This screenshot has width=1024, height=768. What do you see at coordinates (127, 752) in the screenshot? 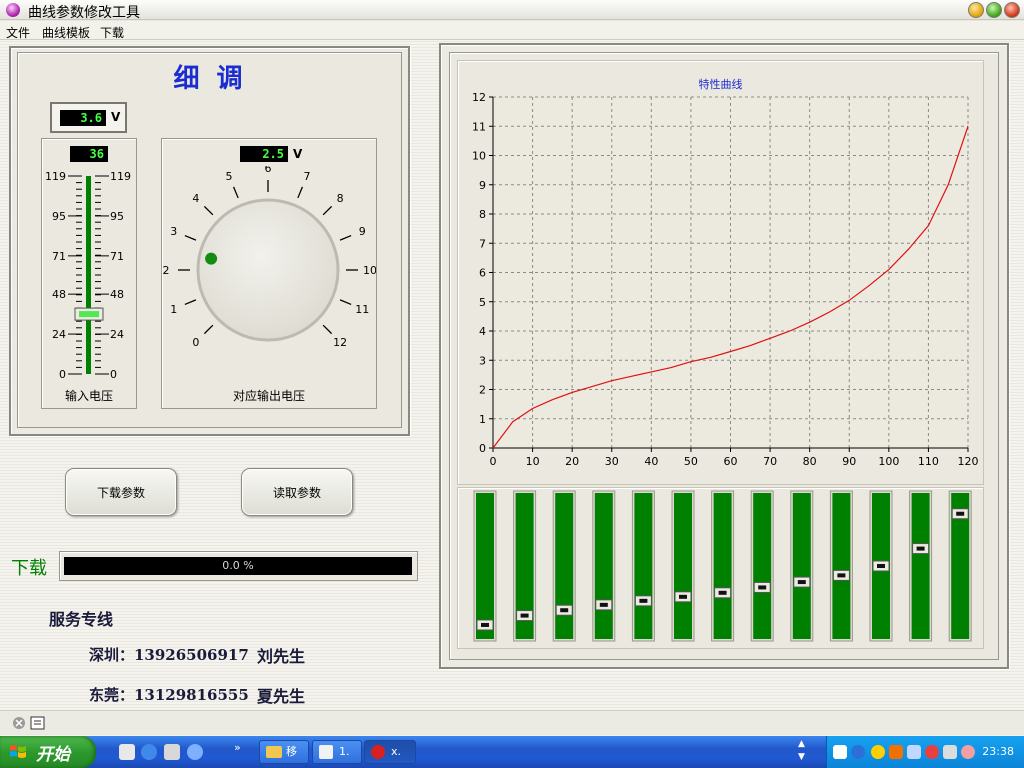
I see `media-player-icon` at bounding box center [127, 752].